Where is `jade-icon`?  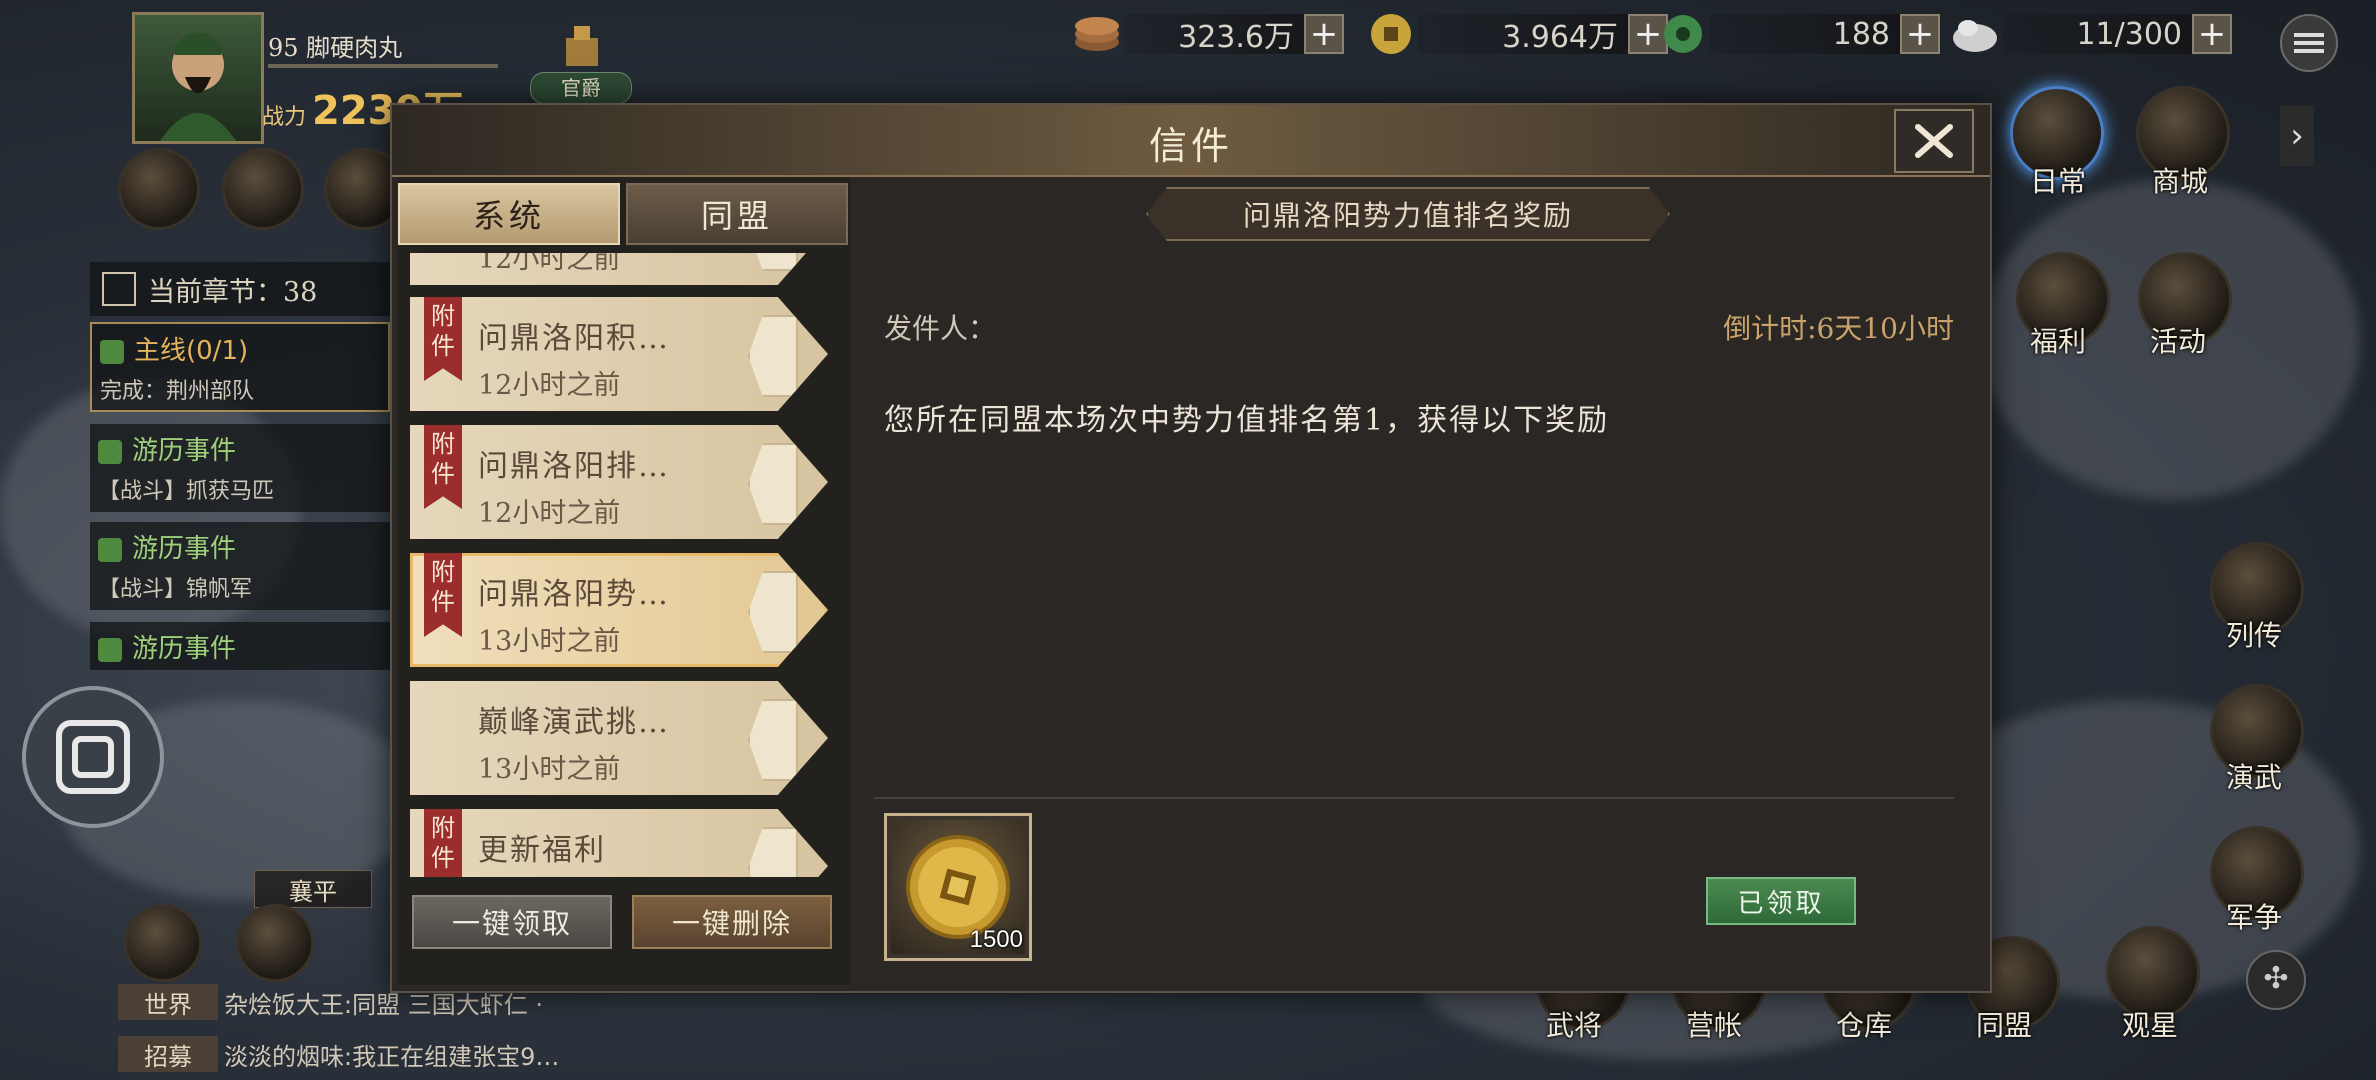
jade-icon is located at coordinates (1683, 34).